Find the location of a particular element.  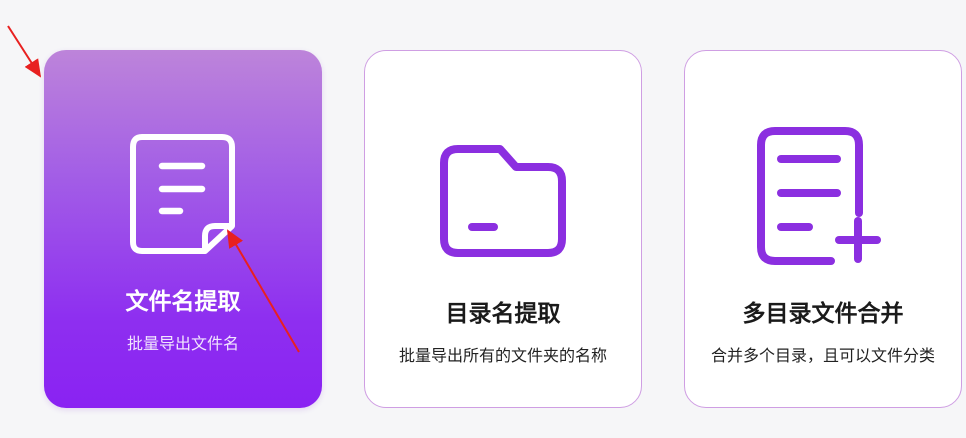

card-title: 多目录文件合并 is located at coordinates (823, 314).